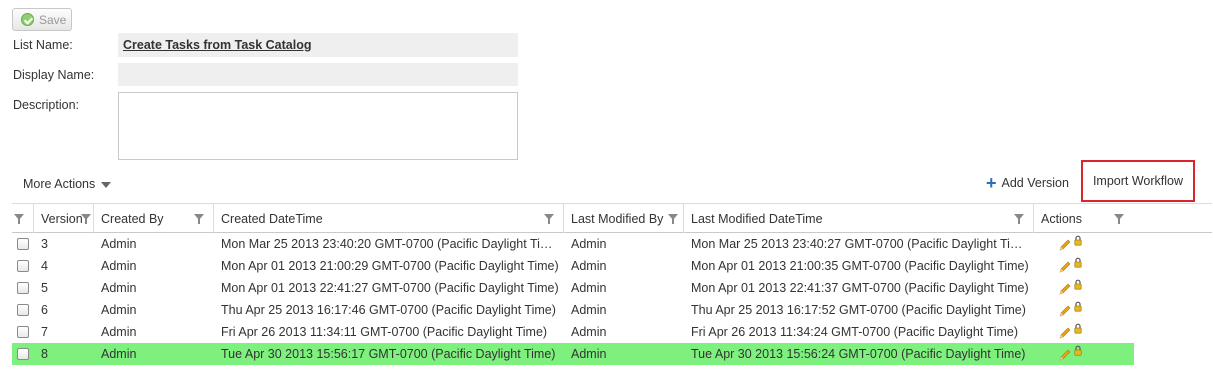  What do you see at coordinates (44, 354) in the screenshot?
I see `version-cell: 8` at bounding box center [44, 354].